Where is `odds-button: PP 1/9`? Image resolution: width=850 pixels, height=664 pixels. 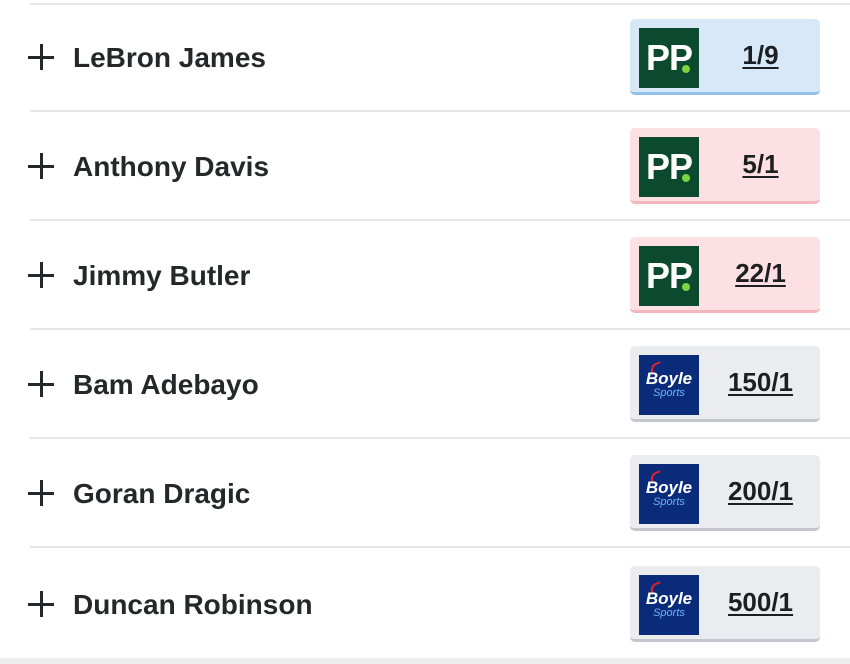 odds-button: PP 1/9 is located at coordinates (725, 57).